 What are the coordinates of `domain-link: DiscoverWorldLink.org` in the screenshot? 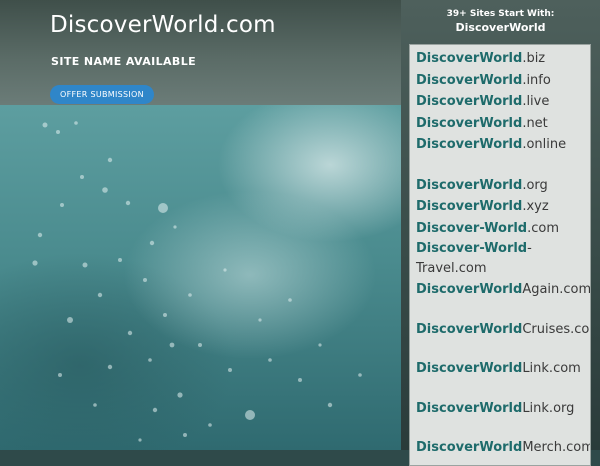 It's located at (503, 409).